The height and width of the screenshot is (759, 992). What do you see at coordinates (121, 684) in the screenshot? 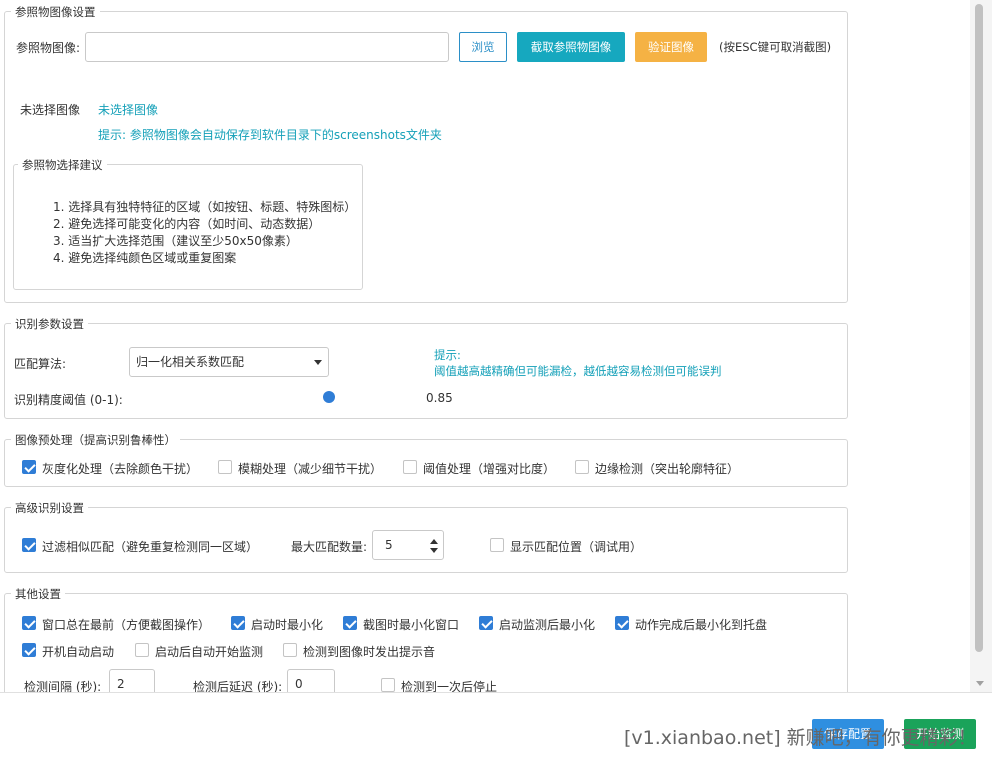
I see `interval-value: 2` at bounding box center [121, 684].